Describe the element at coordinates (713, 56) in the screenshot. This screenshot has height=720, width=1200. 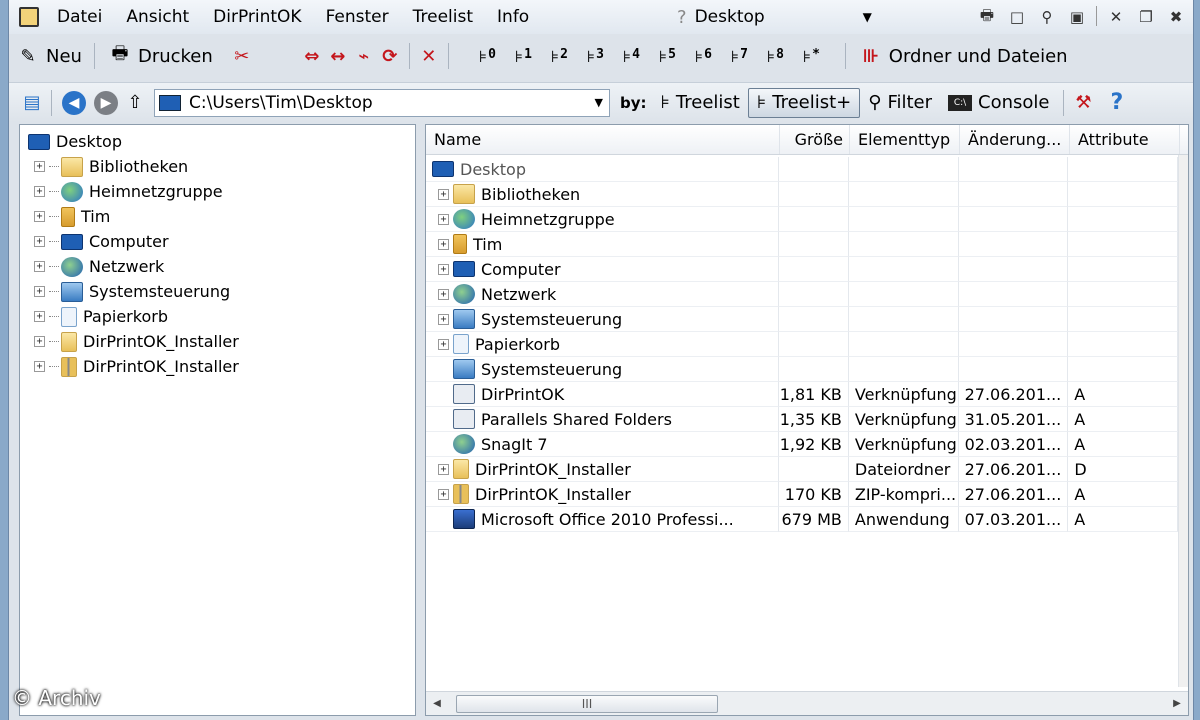
I see `level-6-button: ⊧ 6` at that location.